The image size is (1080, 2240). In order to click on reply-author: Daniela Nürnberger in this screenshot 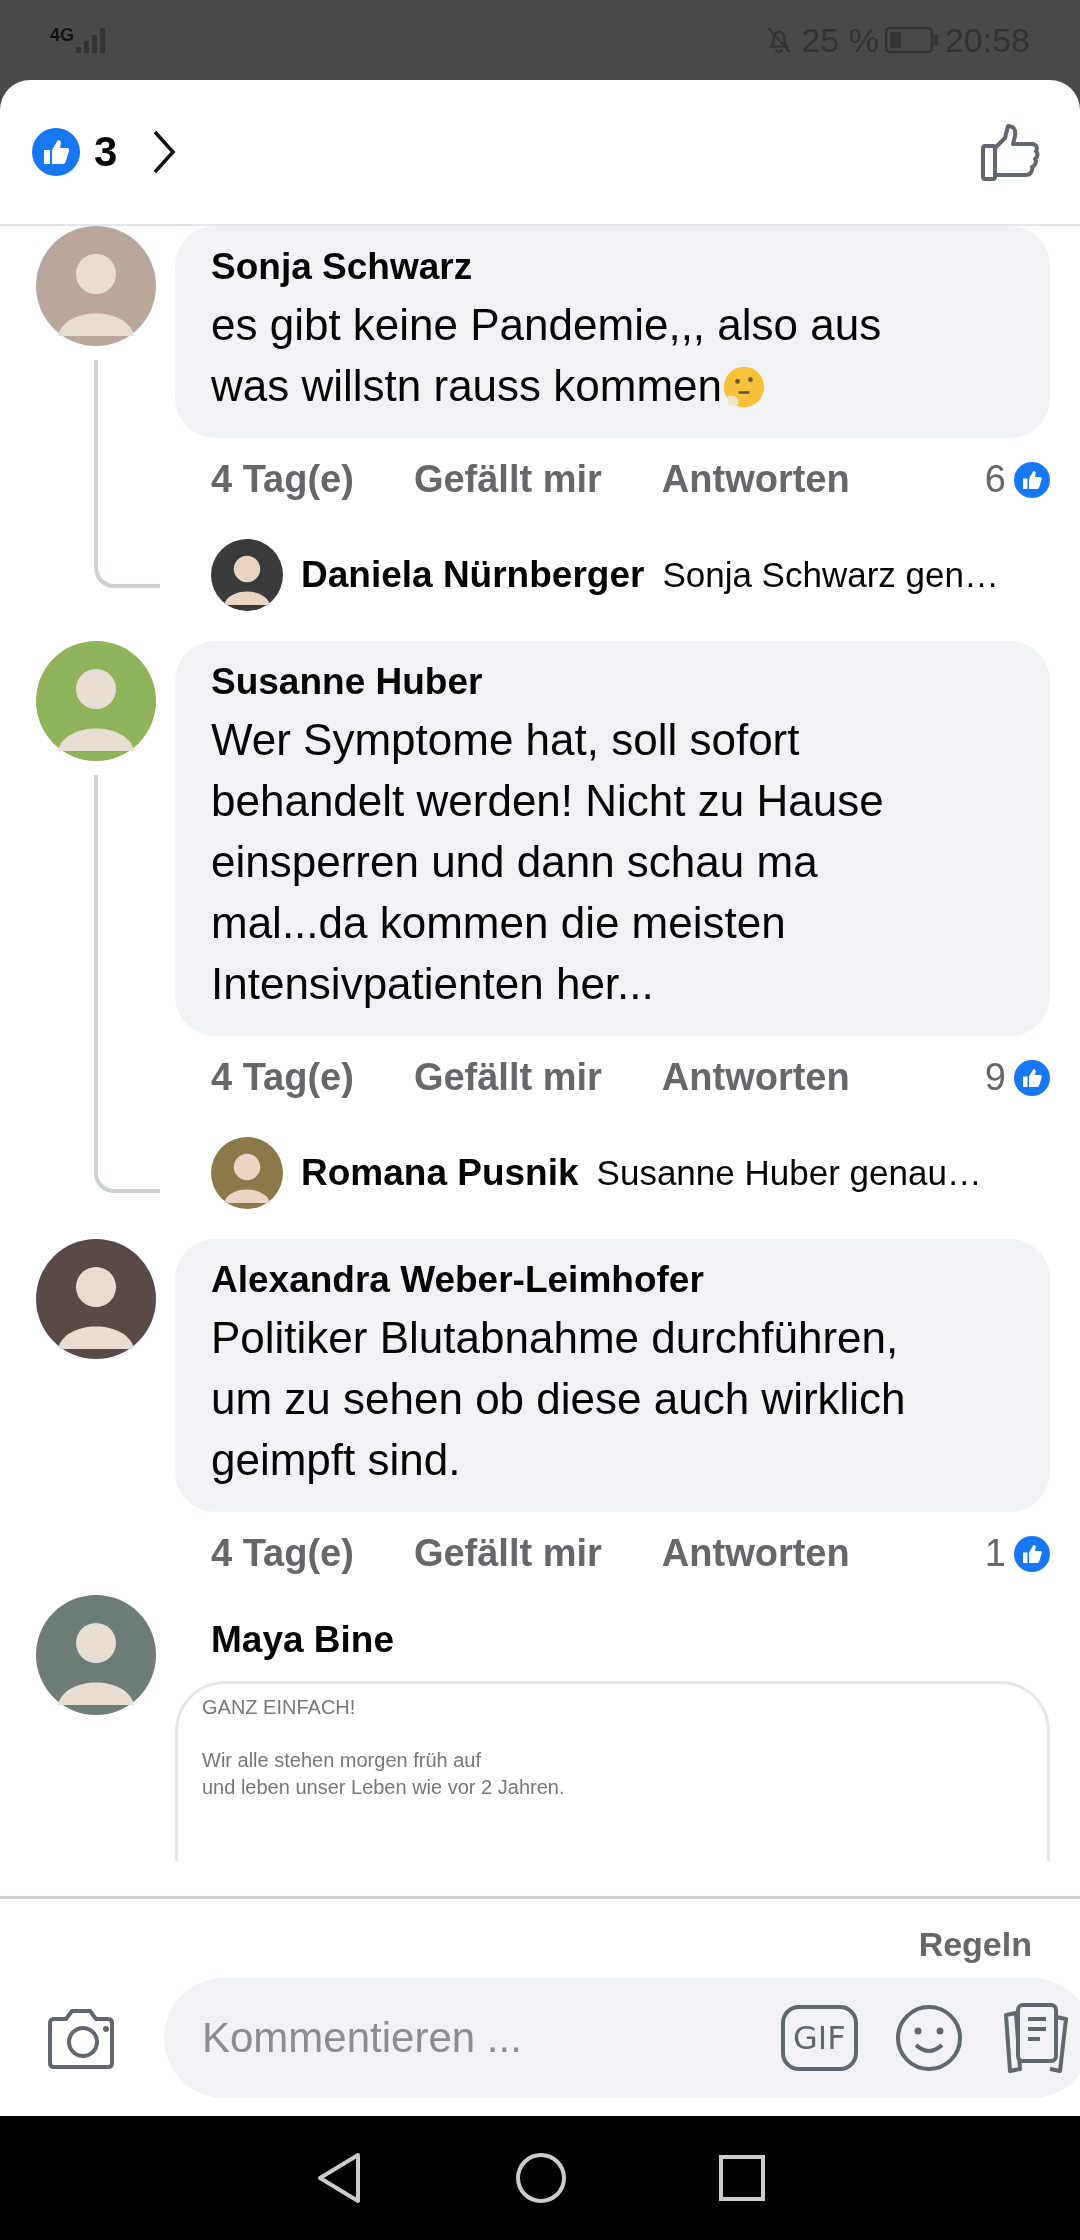, I will do `click(473, 575)`.